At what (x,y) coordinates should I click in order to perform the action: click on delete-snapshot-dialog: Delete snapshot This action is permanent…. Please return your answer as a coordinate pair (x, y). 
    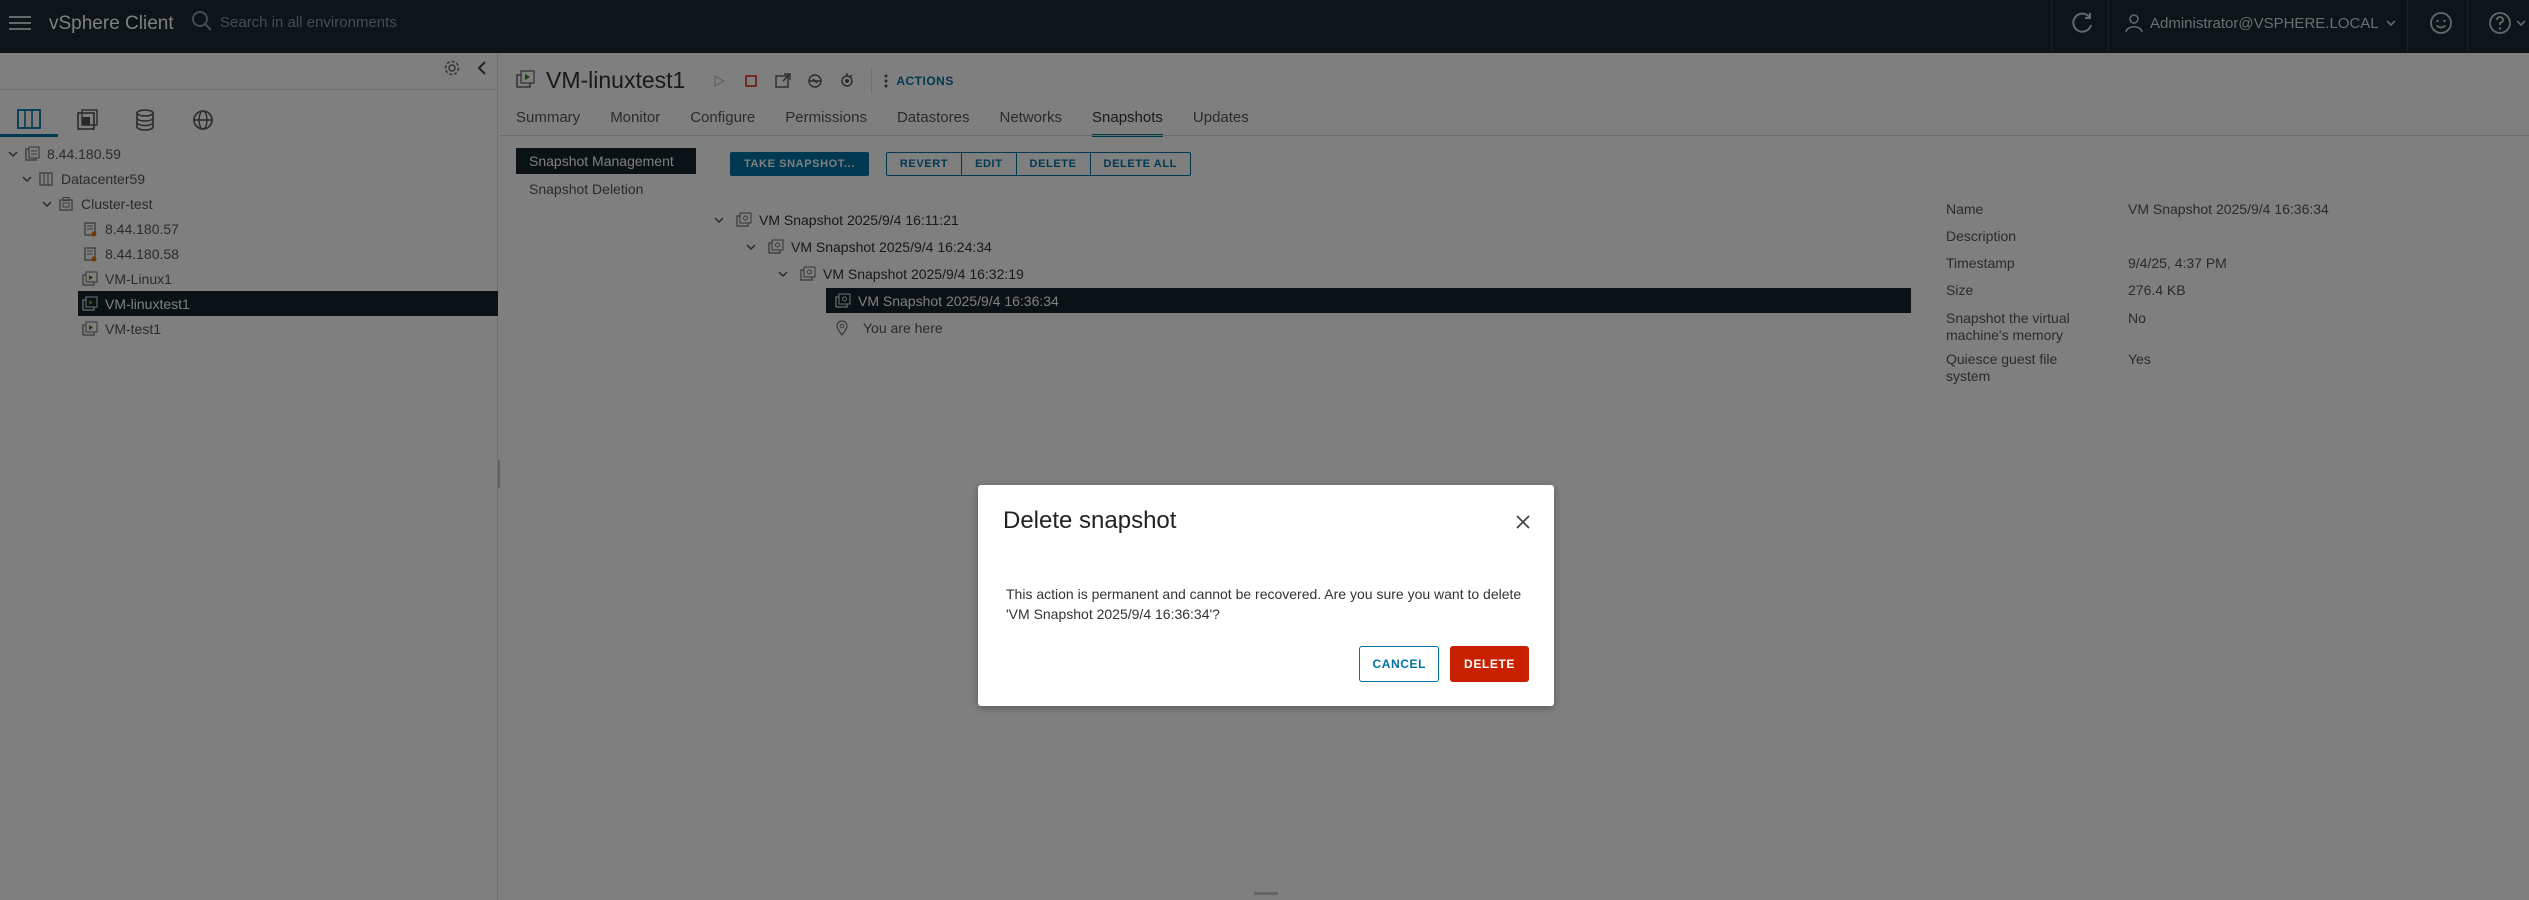
    Looking at the image, I should click on (1266, 595).